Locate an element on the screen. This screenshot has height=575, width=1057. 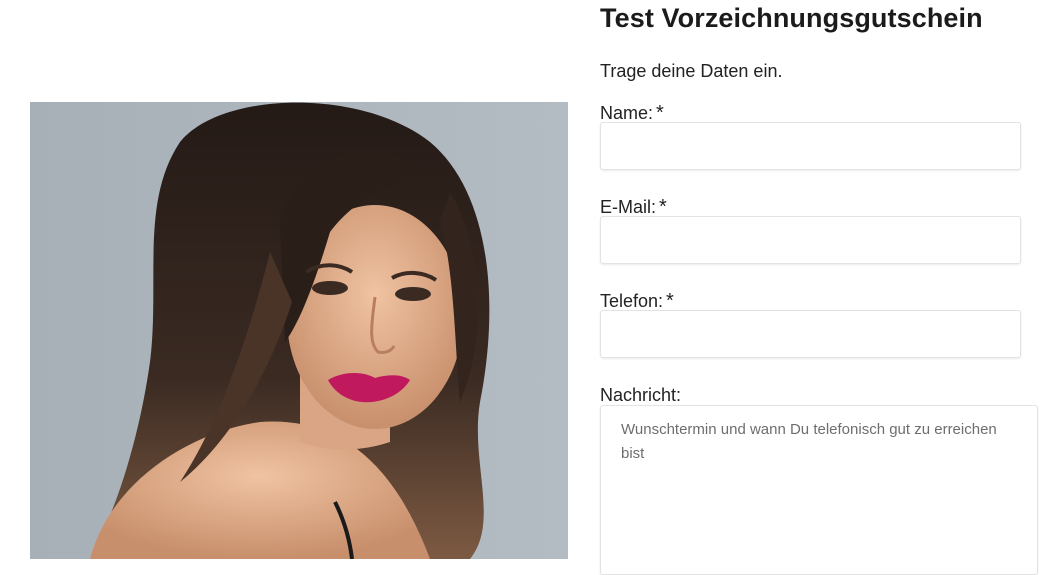
phone-label-text: Telefon: is located at coordinates (632, 301).